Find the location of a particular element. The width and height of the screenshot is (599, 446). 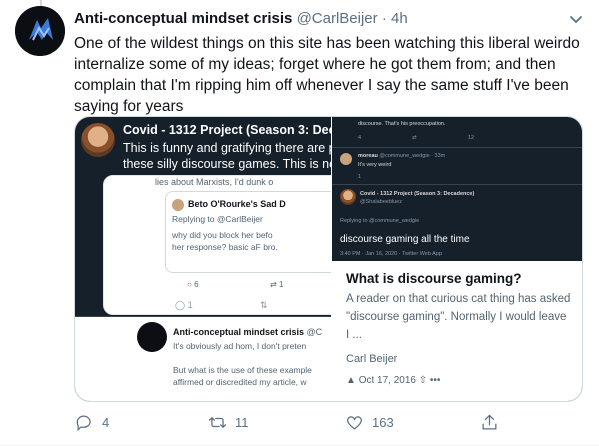

embedded-replying: Replying to @commune_wedgie is located at coordinates (380, 221).